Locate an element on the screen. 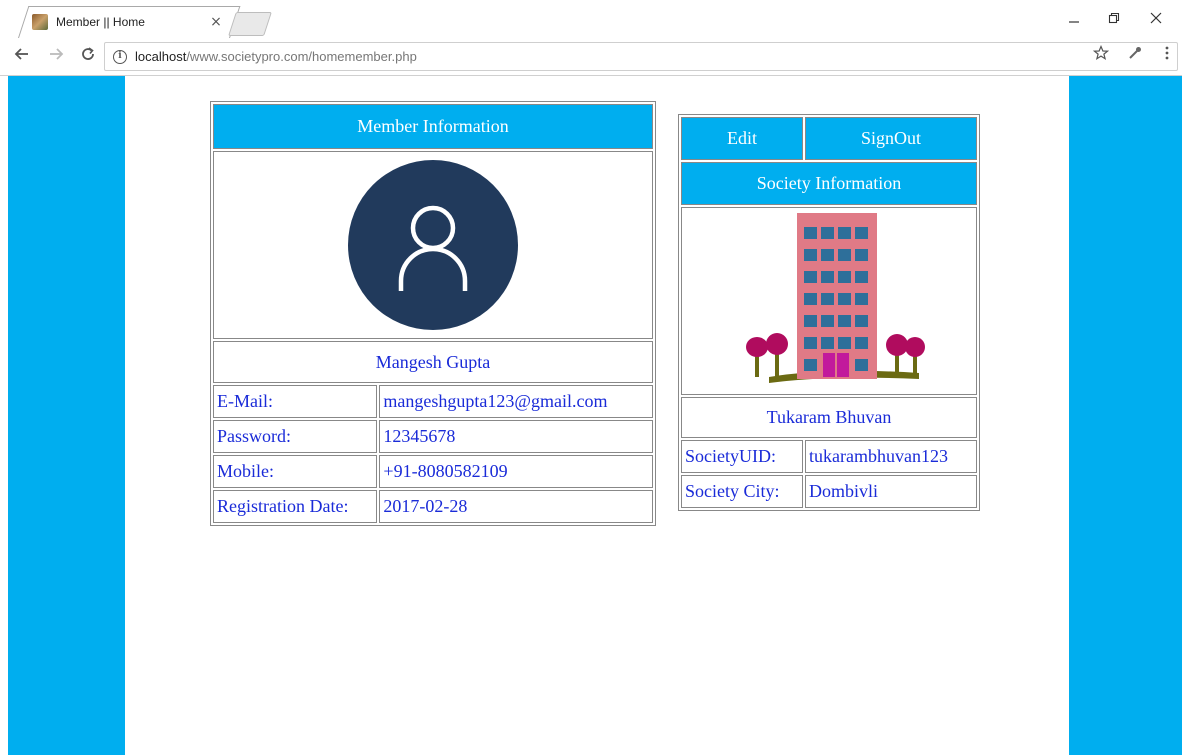 The image size is (1182, 755). minimize-icon is located at coordinates (1074, 19).